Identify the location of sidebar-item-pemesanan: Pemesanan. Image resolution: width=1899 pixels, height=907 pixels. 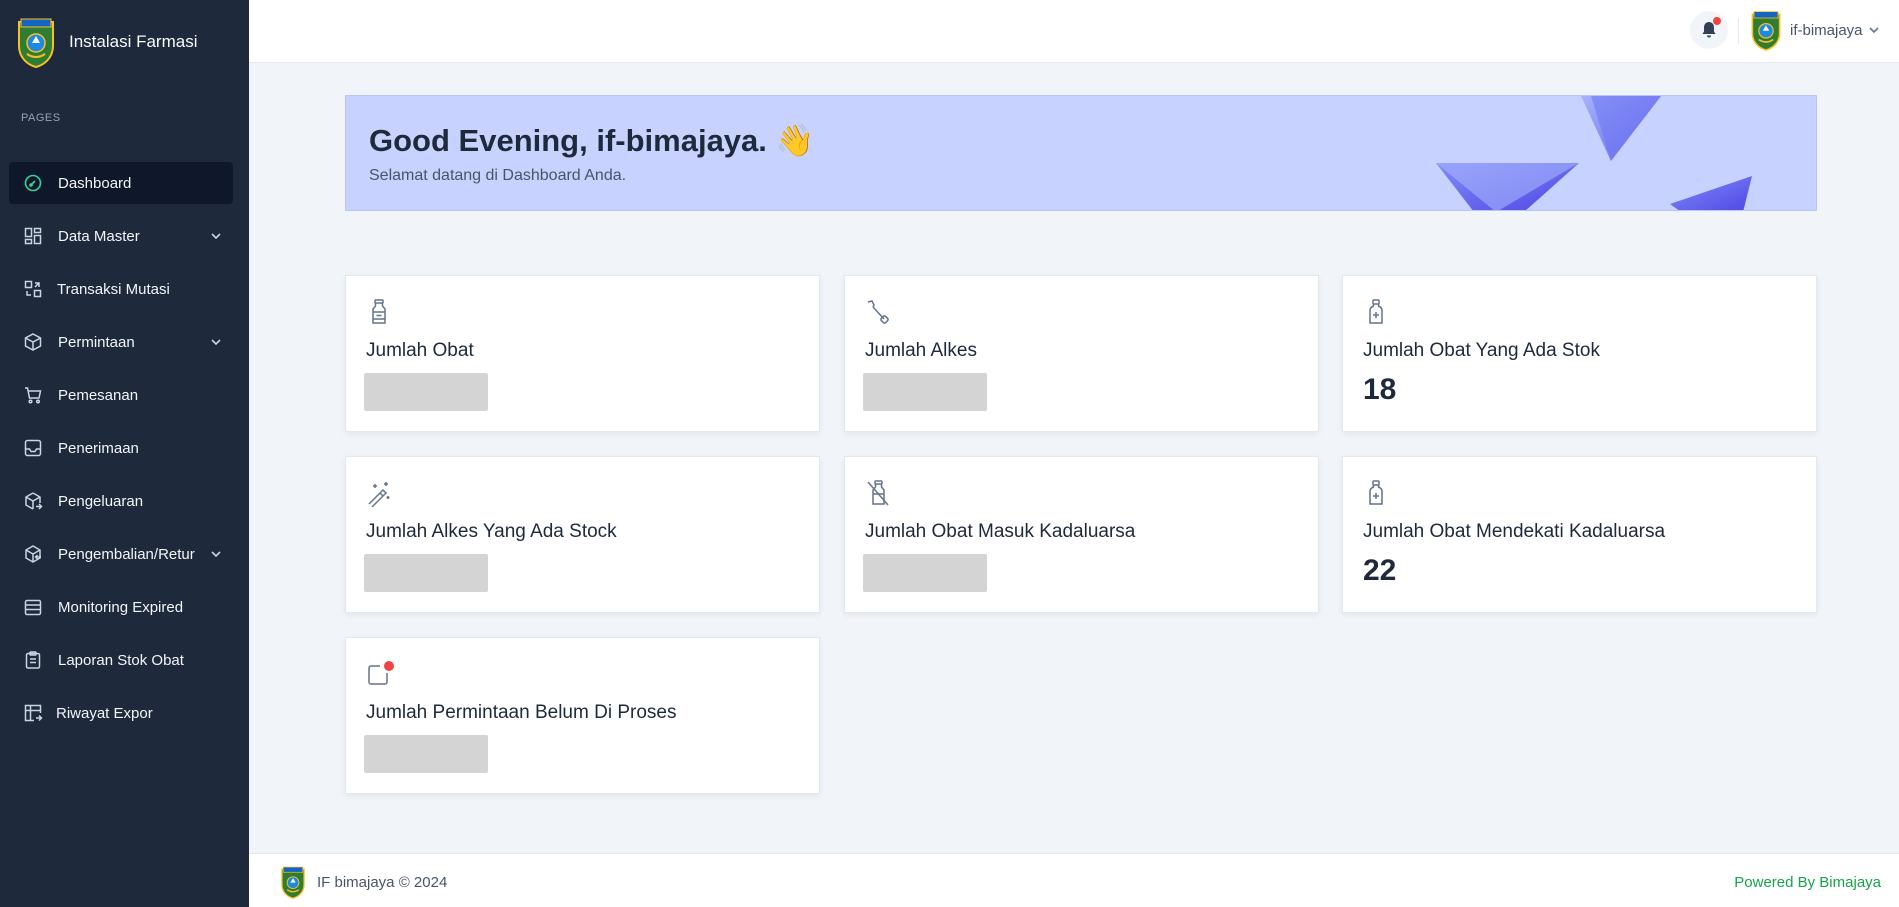
(121, 395).